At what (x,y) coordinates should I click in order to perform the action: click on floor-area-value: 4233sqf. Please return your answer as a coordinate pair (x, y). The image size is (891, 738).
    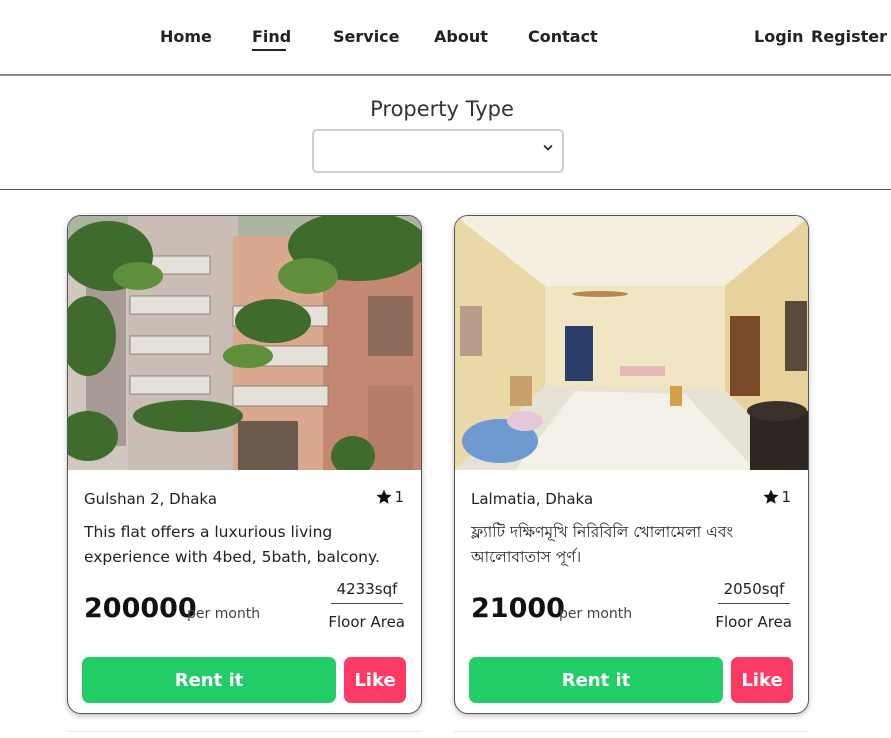
    Looking at the image, I should click on (367, 592).